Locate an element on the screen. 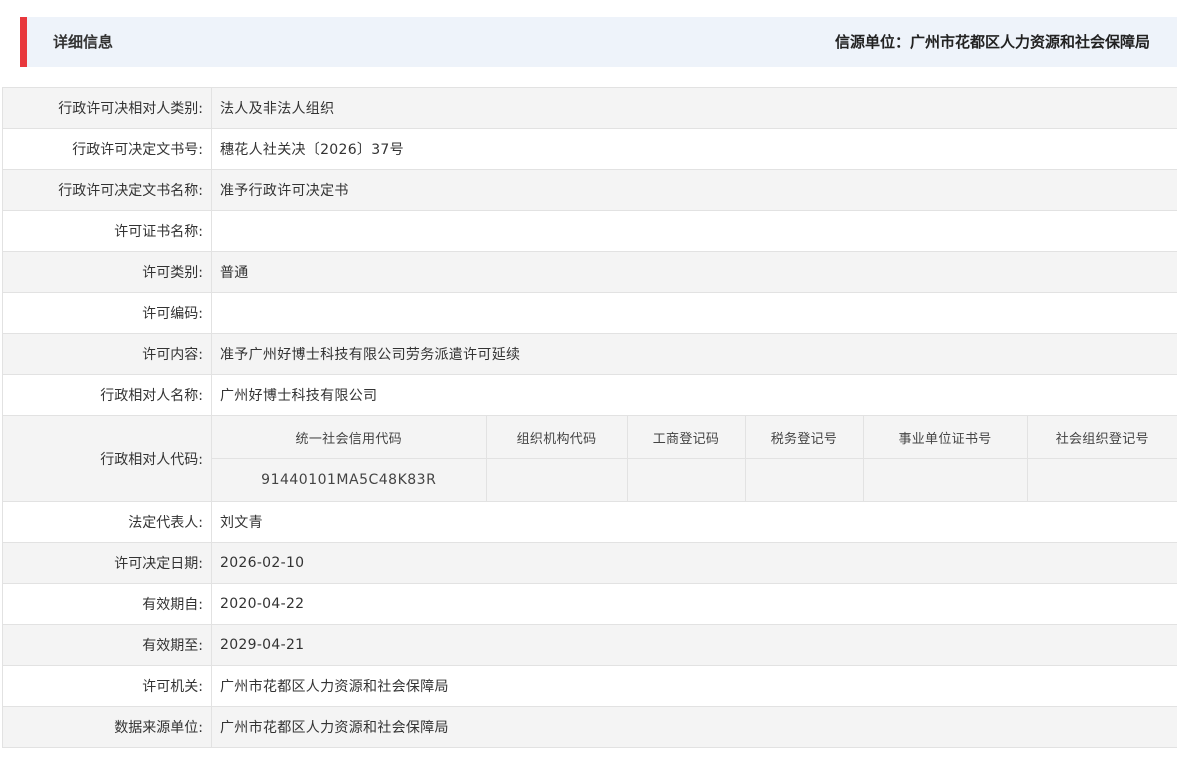 The image size is (1177, 766). code-header-institution: 事业单位证书号 is located at coordinates (945, 437).